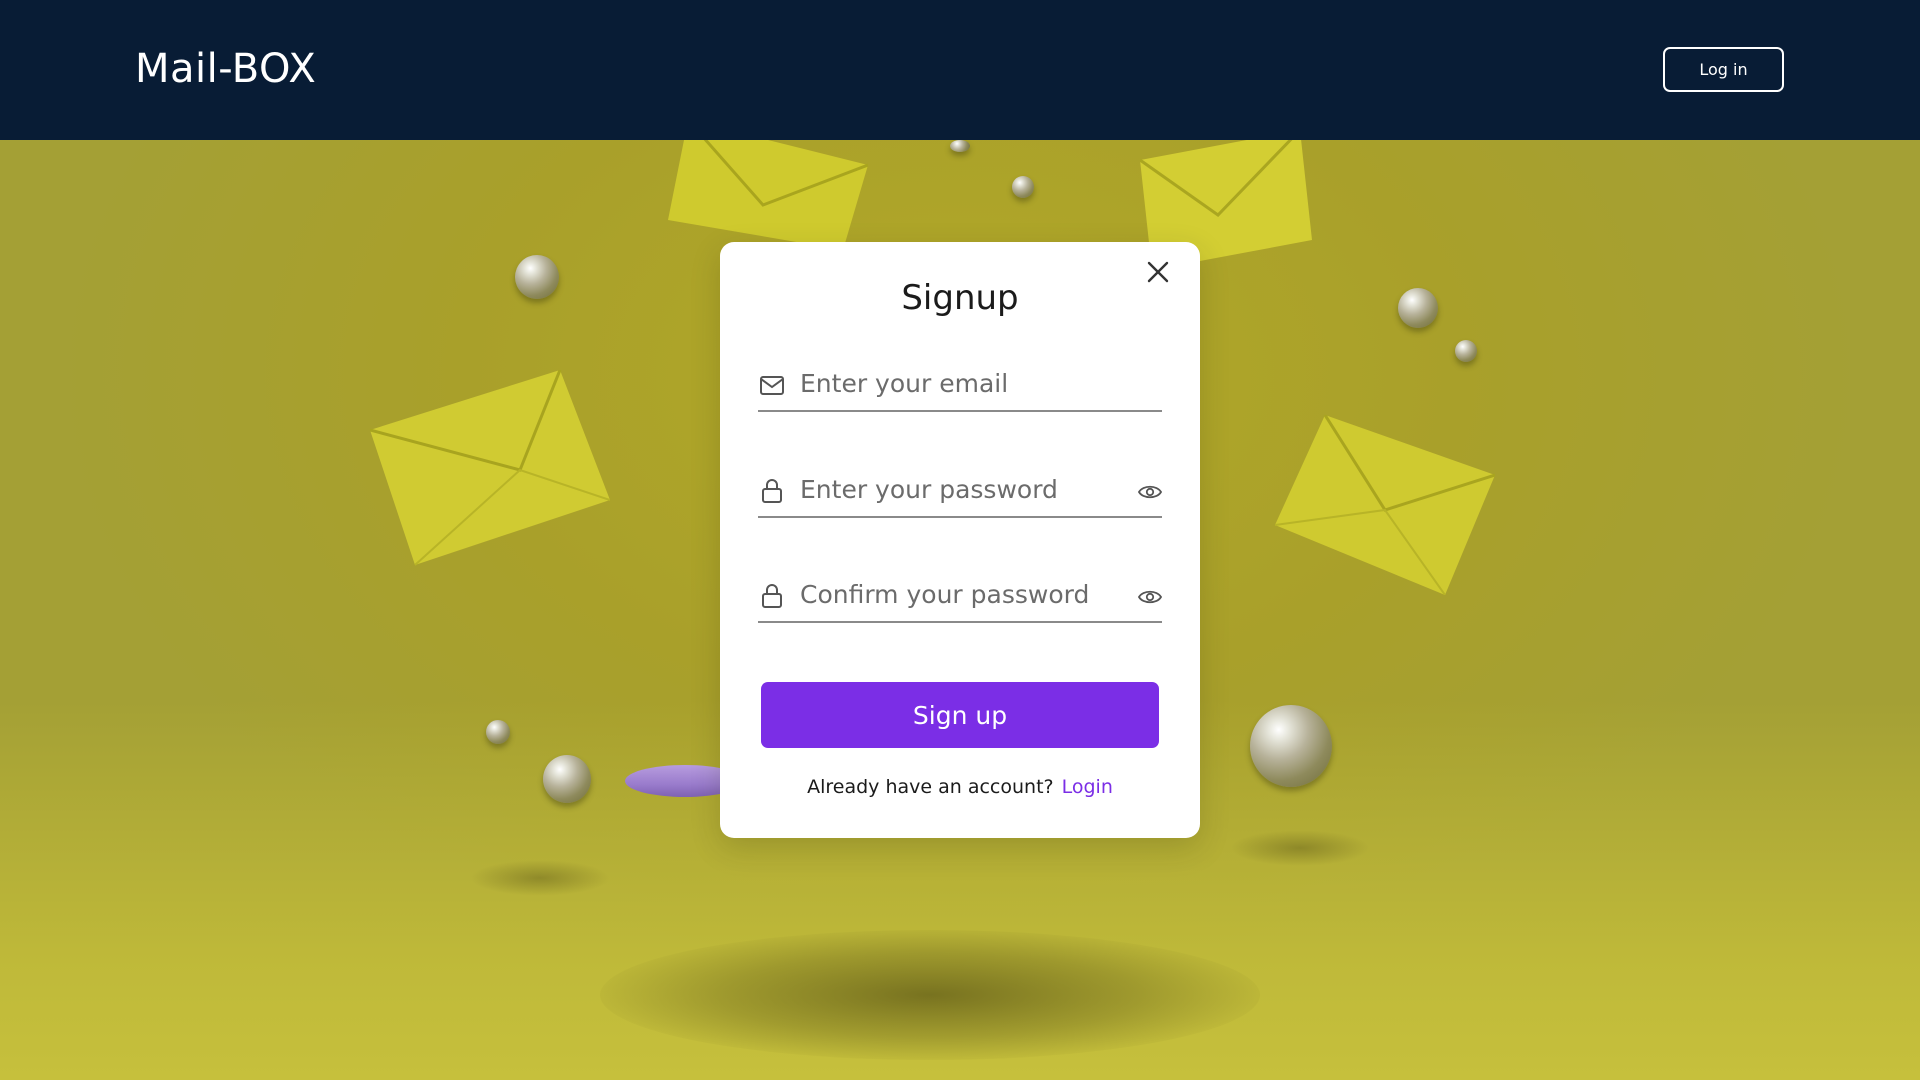 The width and height of the screenshot is (1920, 1080). What do you see at coordinates (930, 787) in the screenshot?
I see `login-prompt-text: Already have an account?` at bounding box center [930, 787].